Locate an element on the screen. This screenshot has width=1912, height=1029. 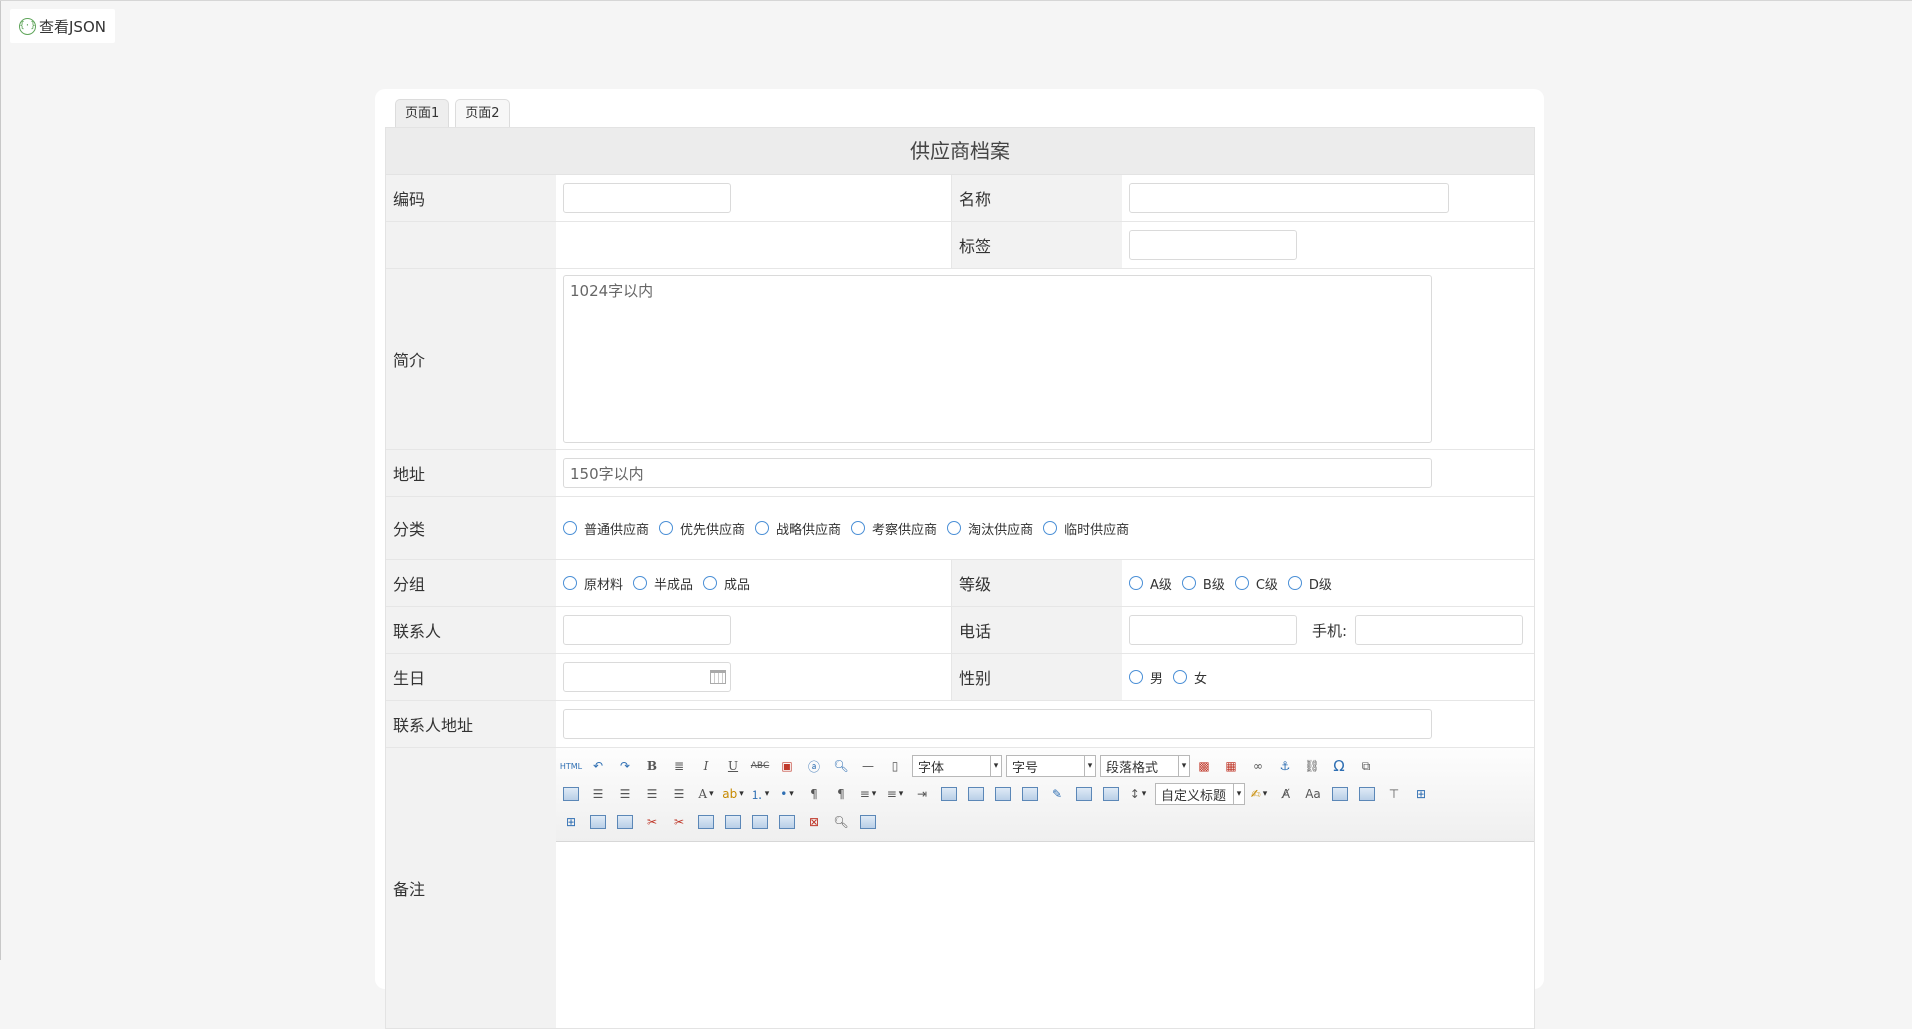
font-size-select: 字号 is located at coordinates (1051, 766).